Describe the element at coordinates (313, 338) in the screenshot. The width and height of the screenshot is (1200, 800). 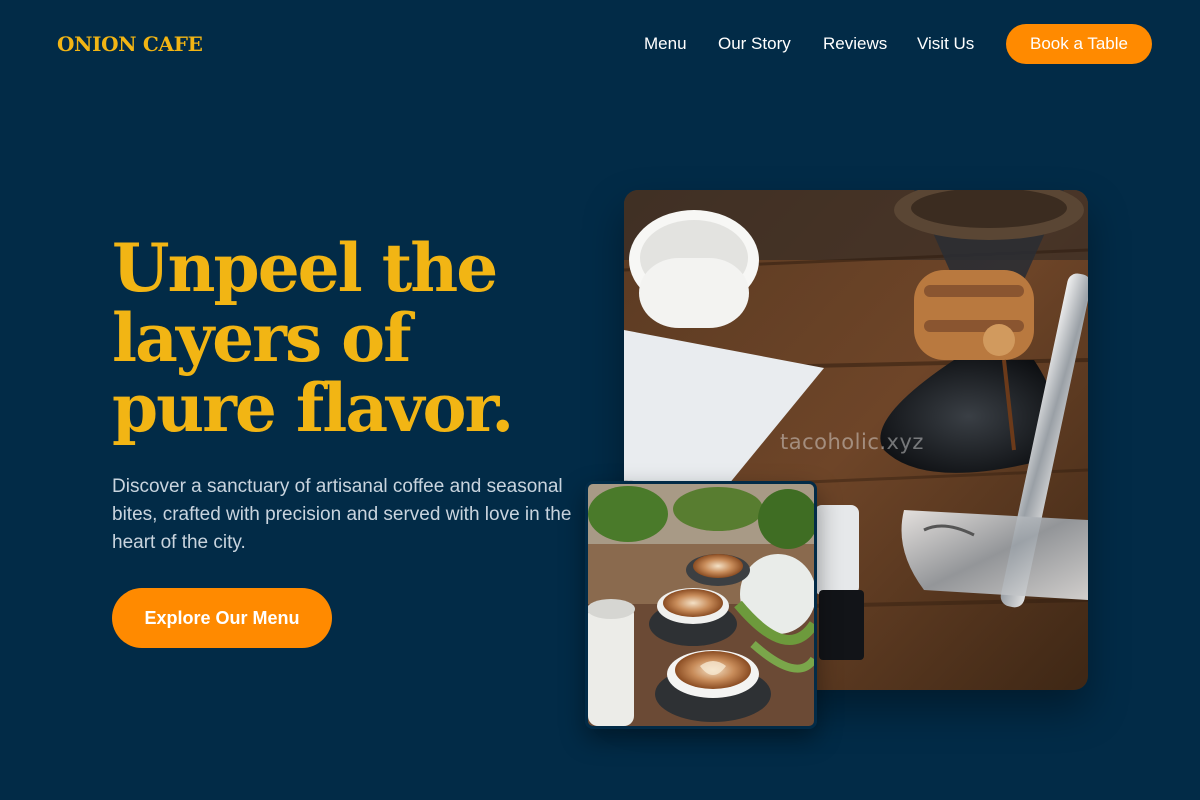
I see `hero-headline: Unpeel the layers of pure flavor.` at that location.